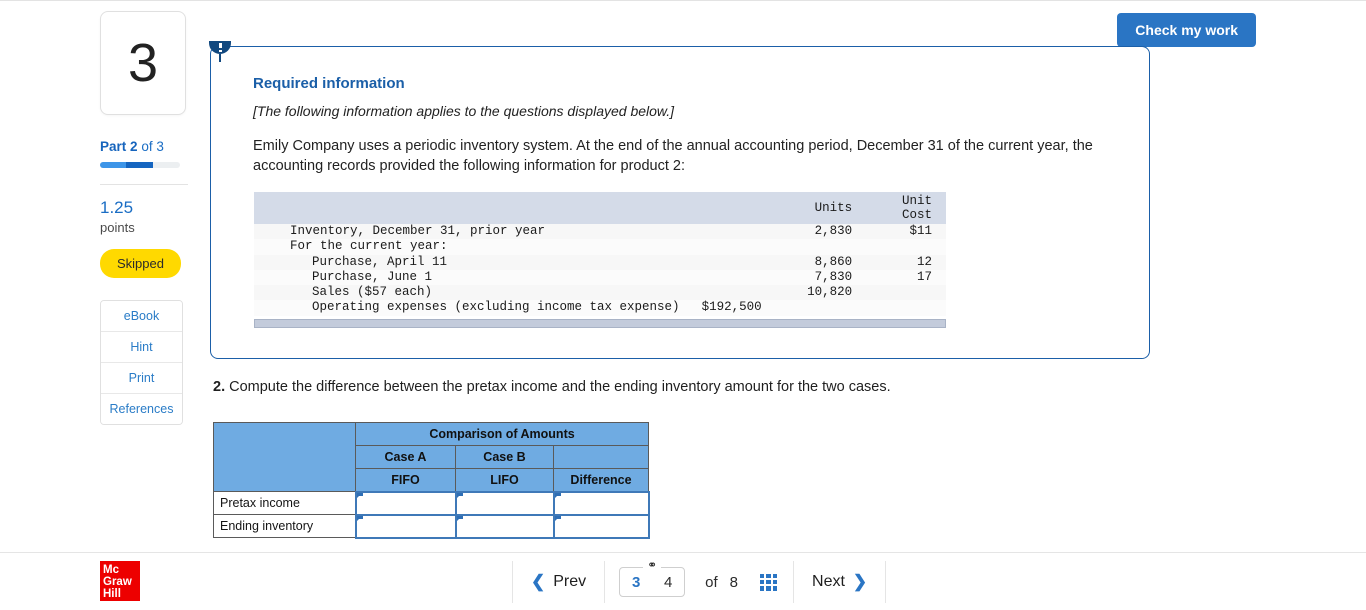 Image resolution: width=1366 pixels, height=610 pixels. I want to click on row-units: 10,820, so click(830, 292).